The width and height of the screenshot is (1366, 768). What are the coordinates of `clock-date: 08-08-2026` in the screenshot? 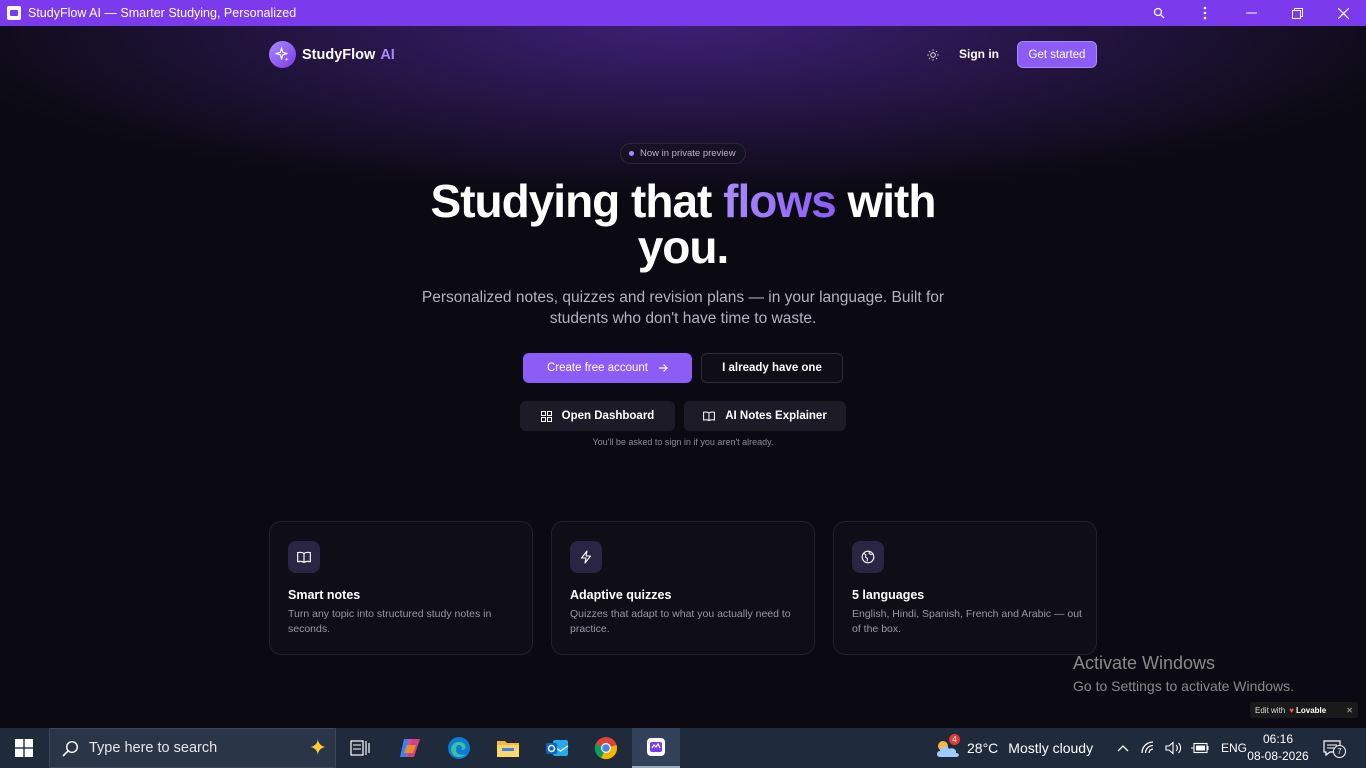 It's located at (1278, 756).